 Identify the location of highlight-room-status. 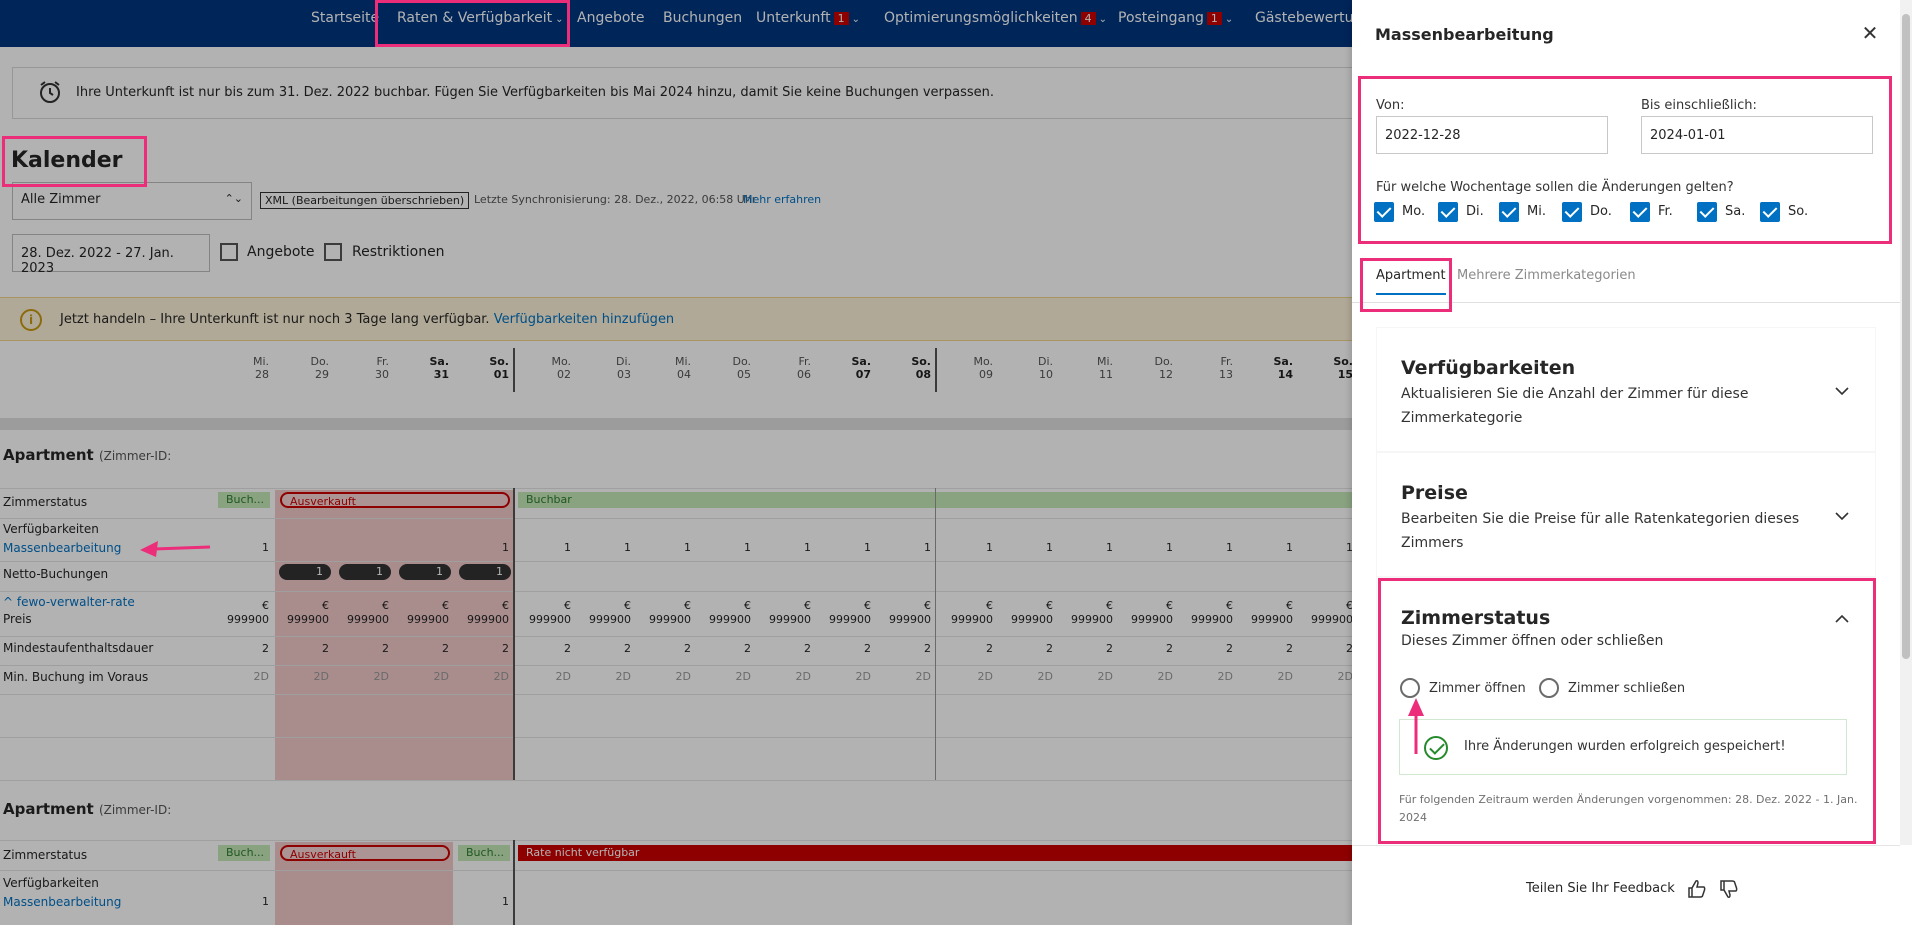
(1627, 711).